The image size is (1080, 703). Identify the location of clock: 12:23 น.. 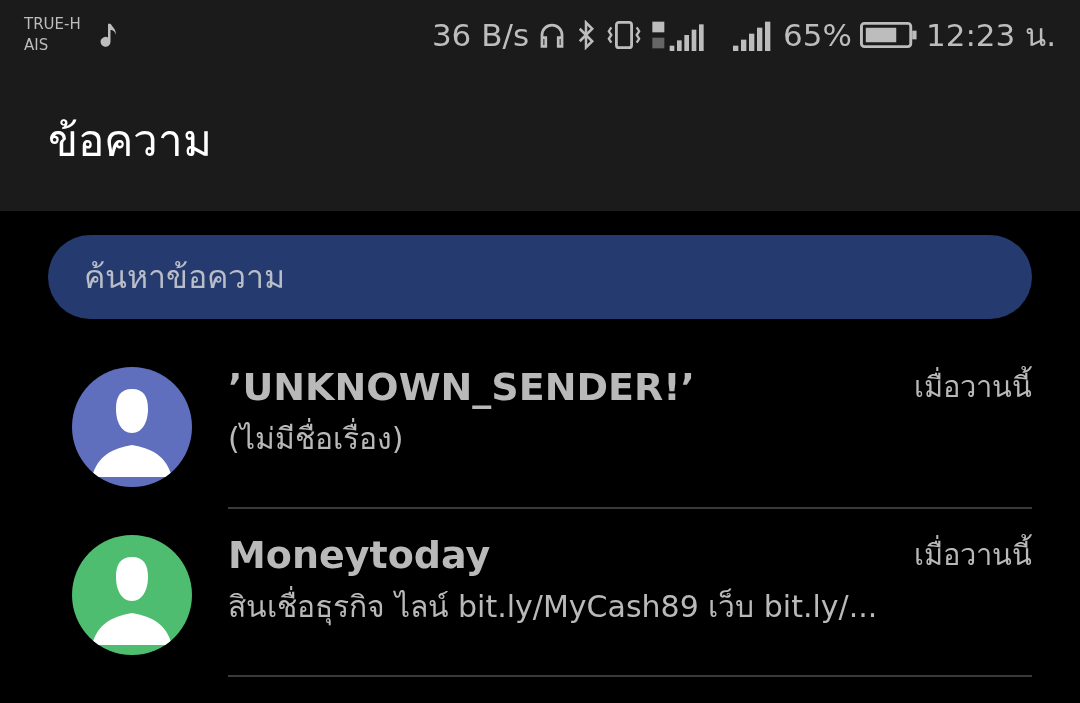
(990, 35).